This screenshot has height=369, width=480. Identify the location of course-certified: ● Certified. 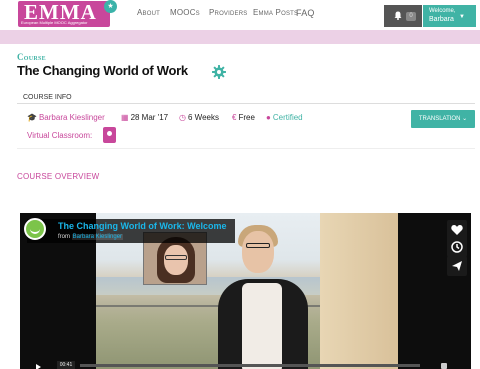
(284, 117).